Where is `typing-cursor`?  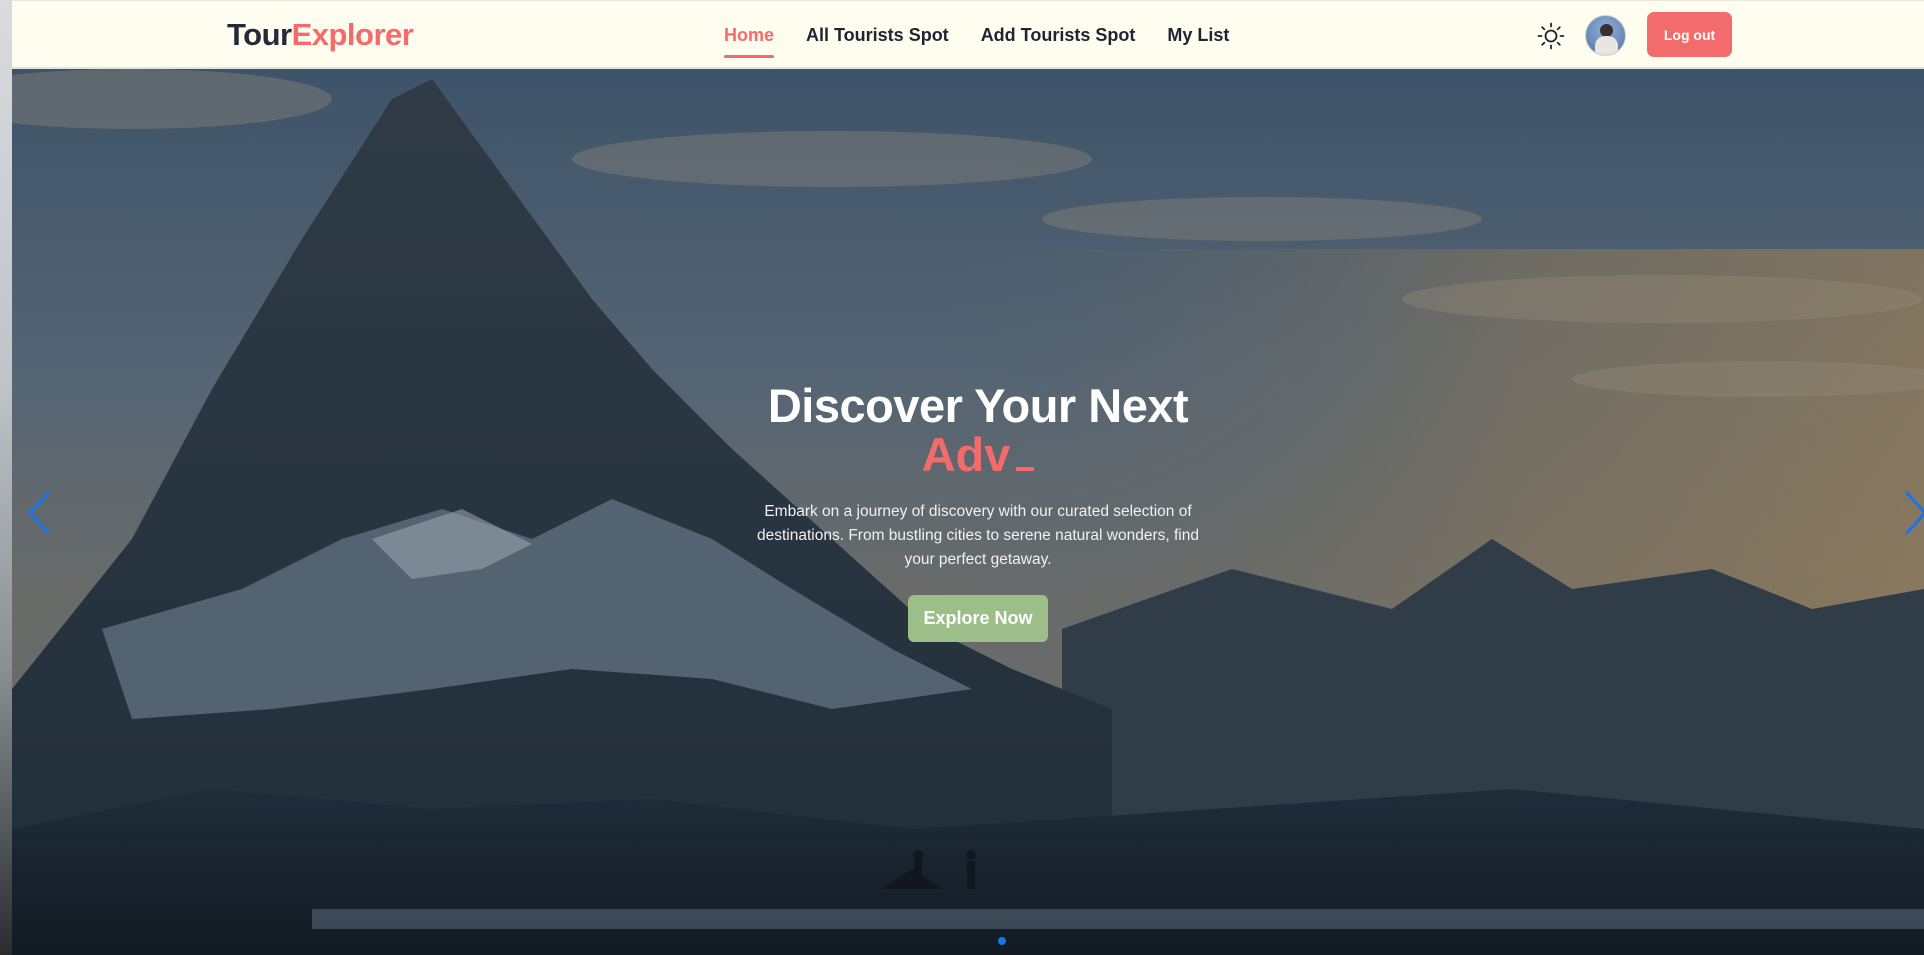 typing-cursor is located at coordinates (1025, 469).